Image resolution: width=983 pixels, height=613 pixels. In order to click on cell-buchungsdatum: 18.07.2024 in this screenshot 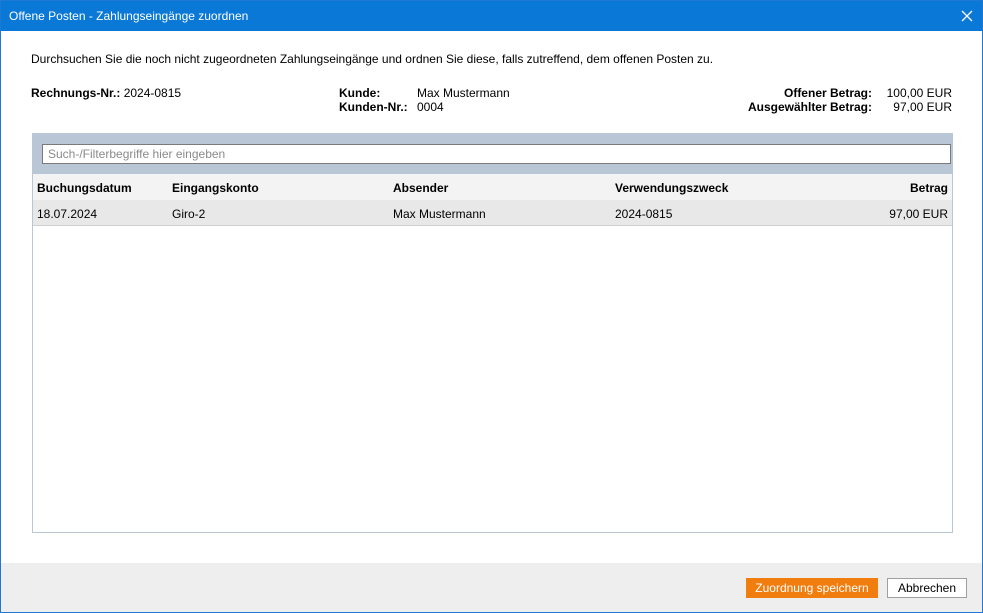, I will do `click(67, 214)`.